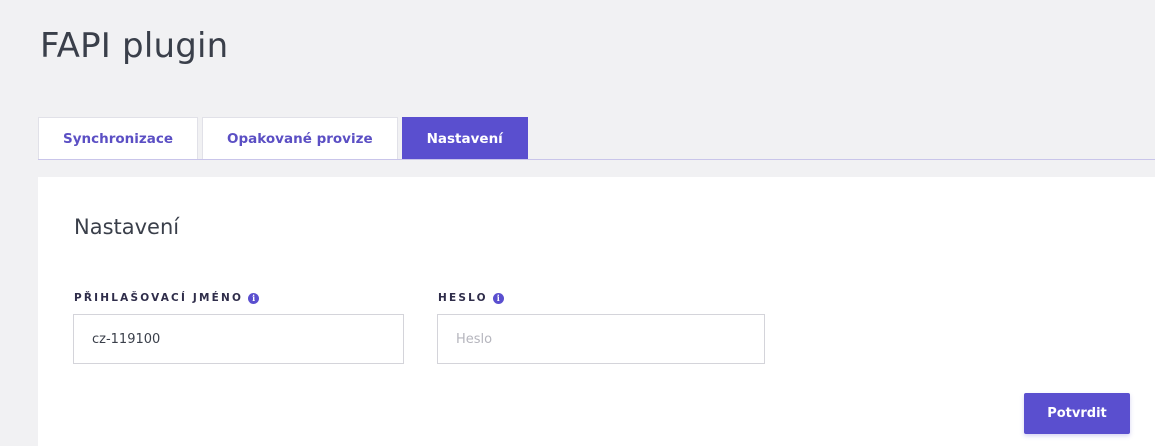  What do you see at coordinates (127, 227) in the screenshot?
I see `settings-section-title: Nastavení` at bounding box center [127, 227].